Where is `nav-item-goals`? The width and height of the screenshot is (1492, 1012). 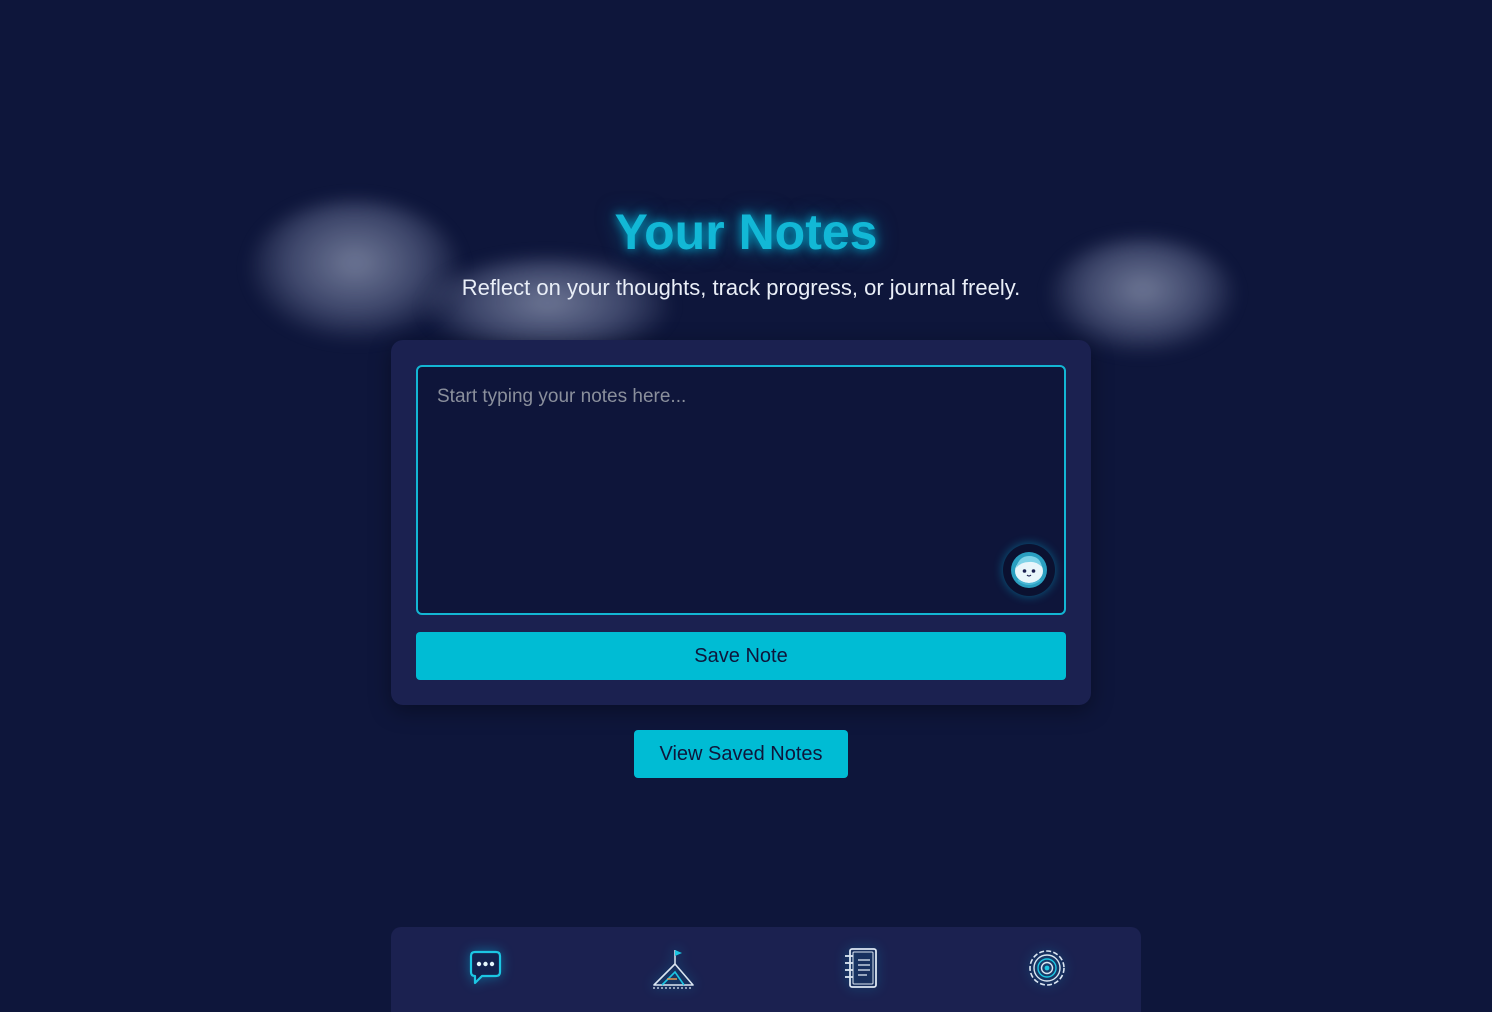
nav-item-goals is located at coordinates (673, 968).